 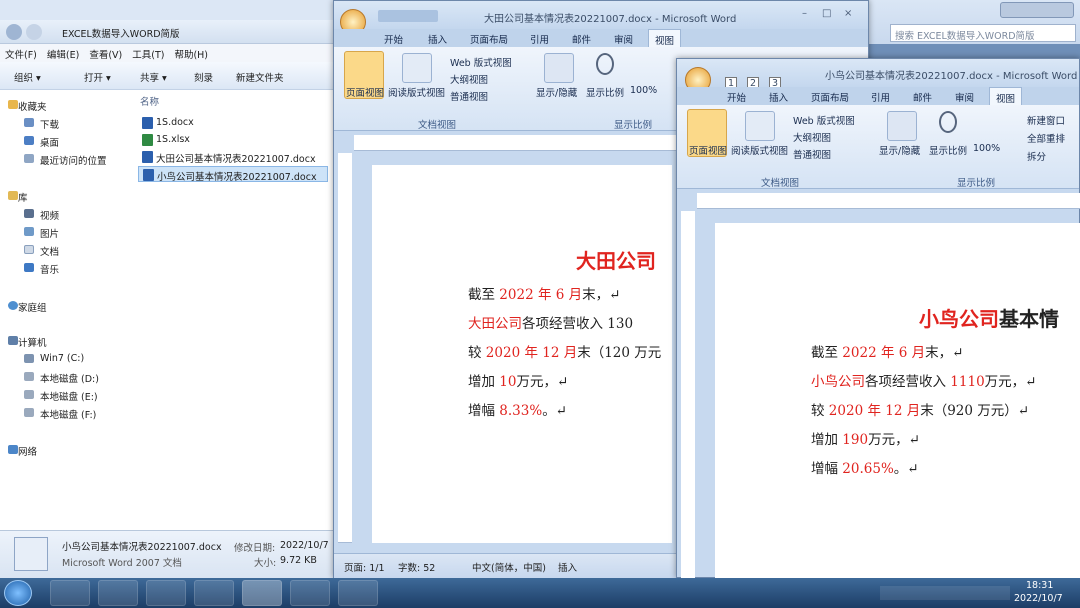 I want to click on ie-taskbar-icon, so click(x=70, y=593).